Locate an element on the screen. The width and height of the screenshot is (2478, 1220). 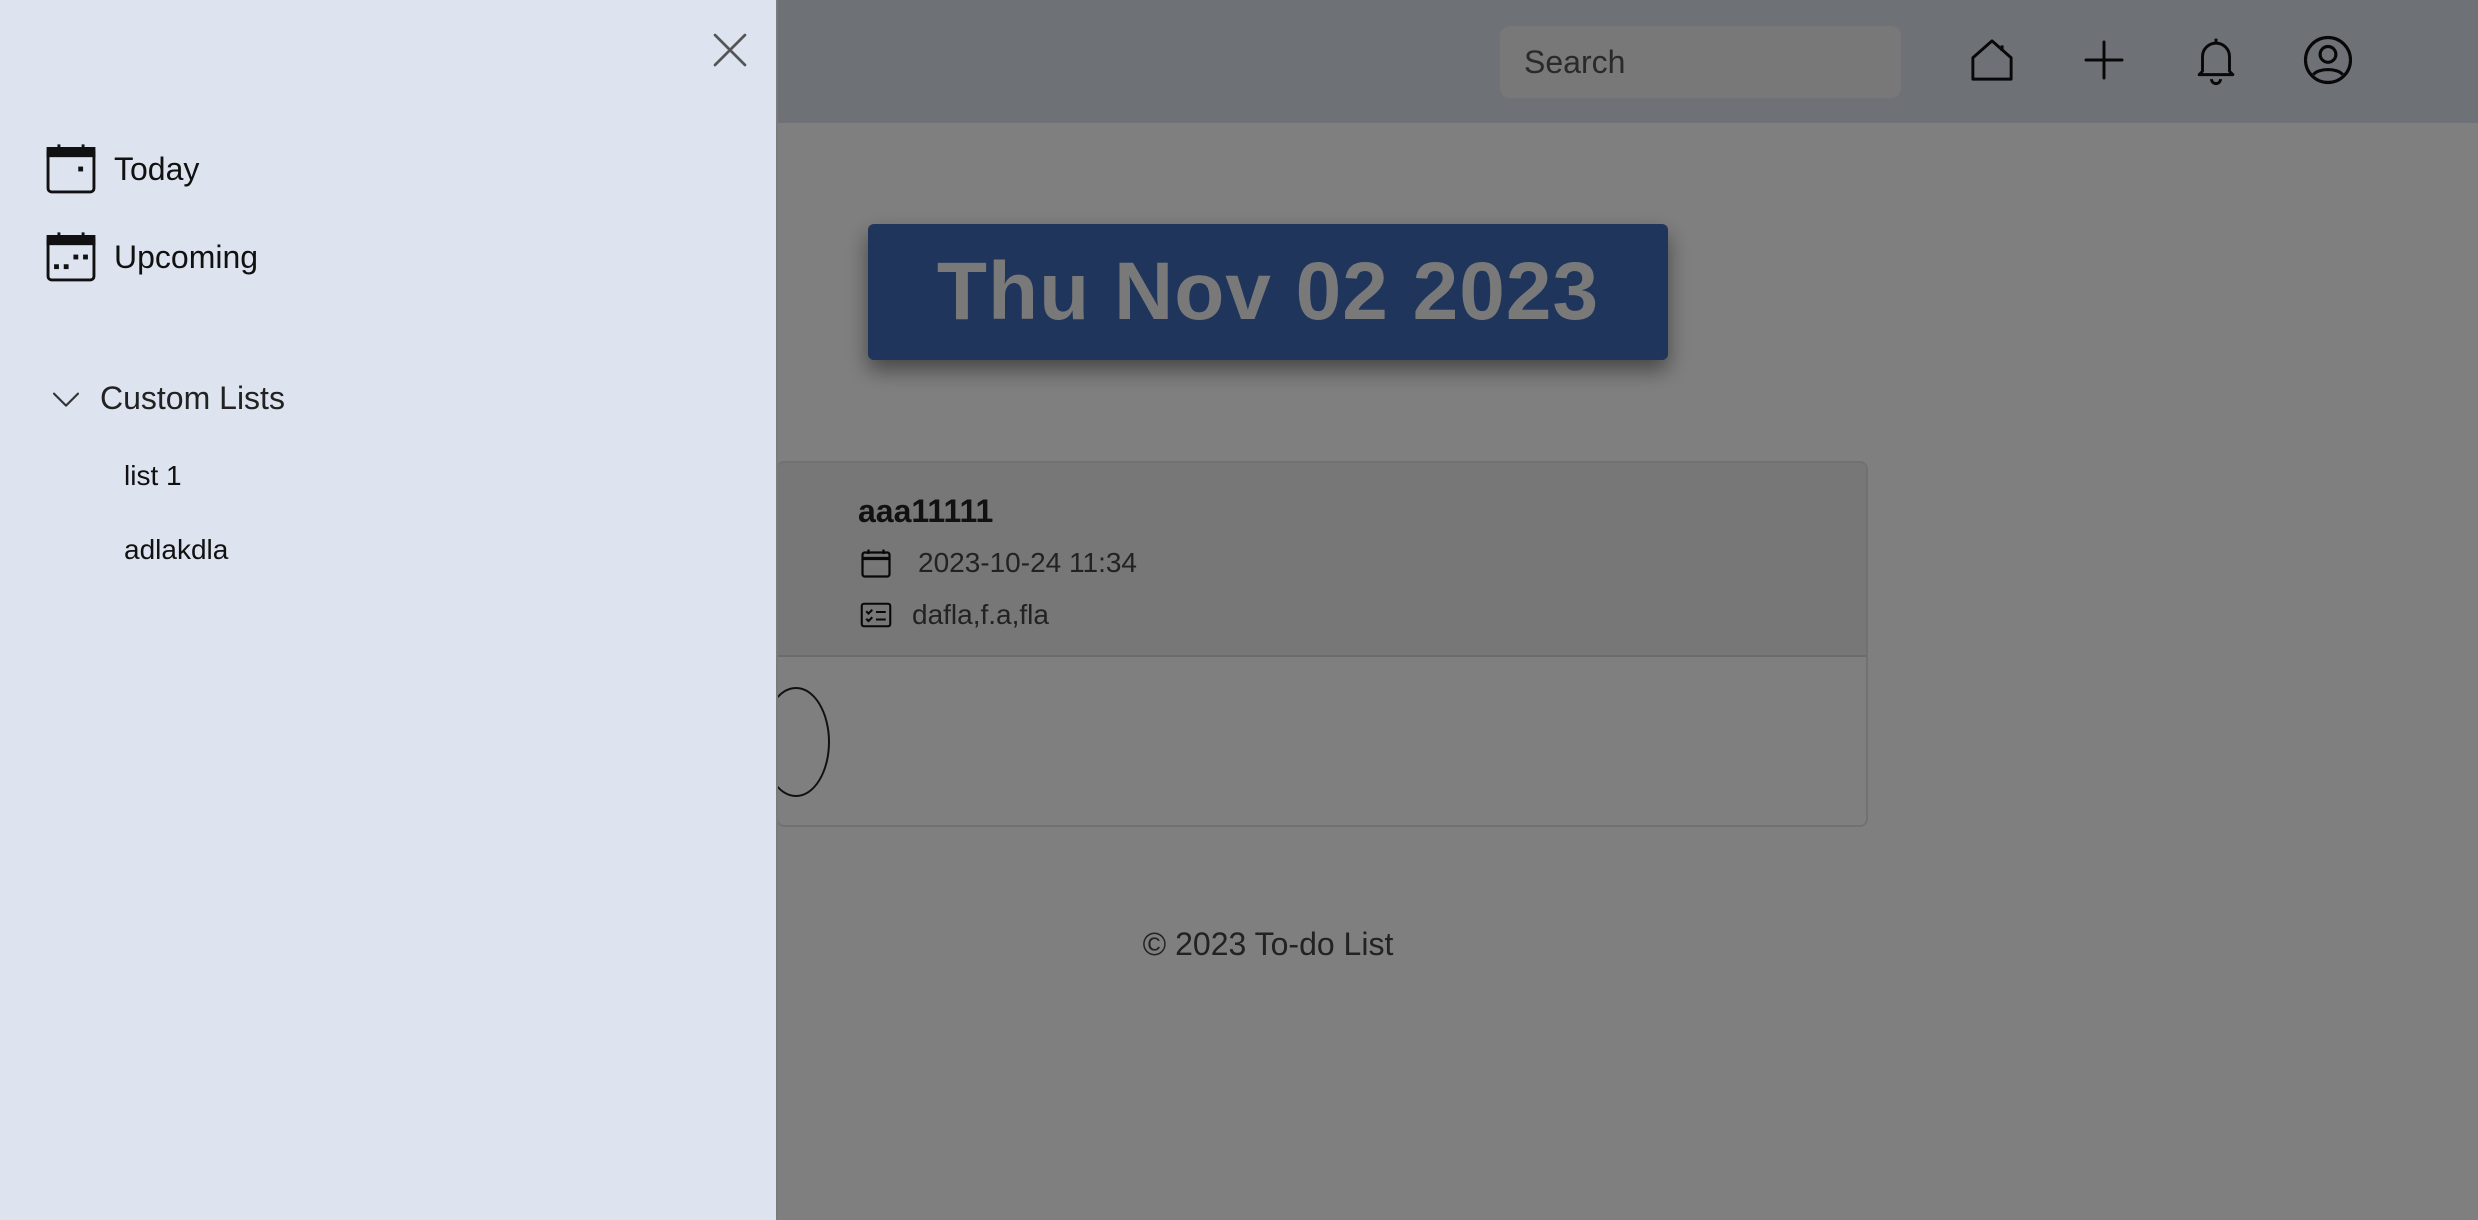
sidebar-item-upcoming: Upcoming is located at coordinates (150, 257).